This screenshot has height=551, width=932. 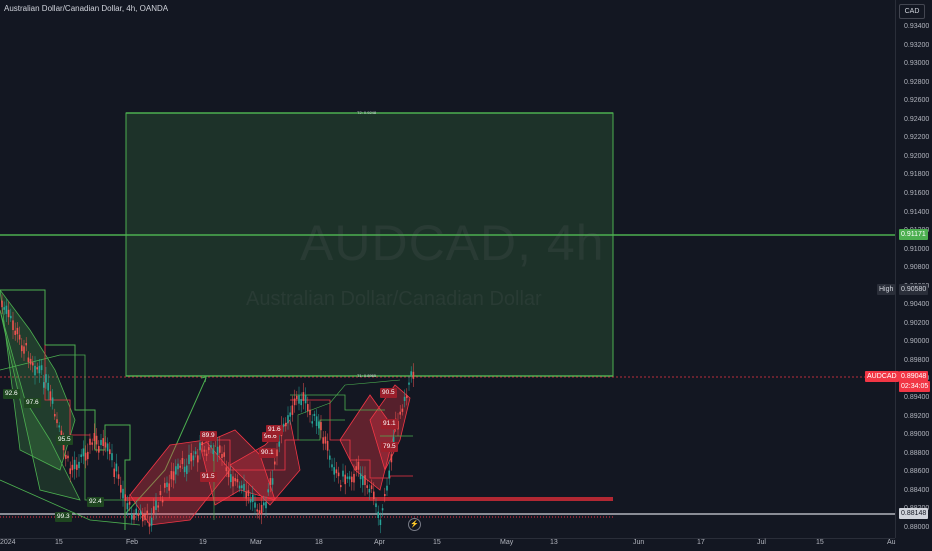 I want to click on pattern-label: 99.3, so click(x=63, y=517).